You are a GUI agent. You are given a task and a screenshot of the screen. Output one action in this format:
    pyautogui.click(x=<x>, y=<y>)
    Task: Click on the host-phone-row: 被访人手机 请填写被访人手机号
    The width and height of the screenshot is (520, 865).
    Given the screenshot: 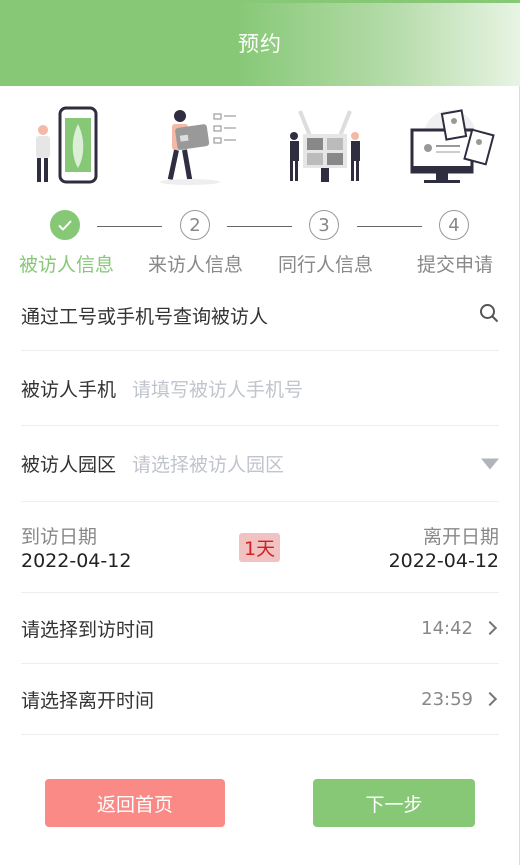 What is the action you would take?
    pyautogui.click(x=260, y=388)
    